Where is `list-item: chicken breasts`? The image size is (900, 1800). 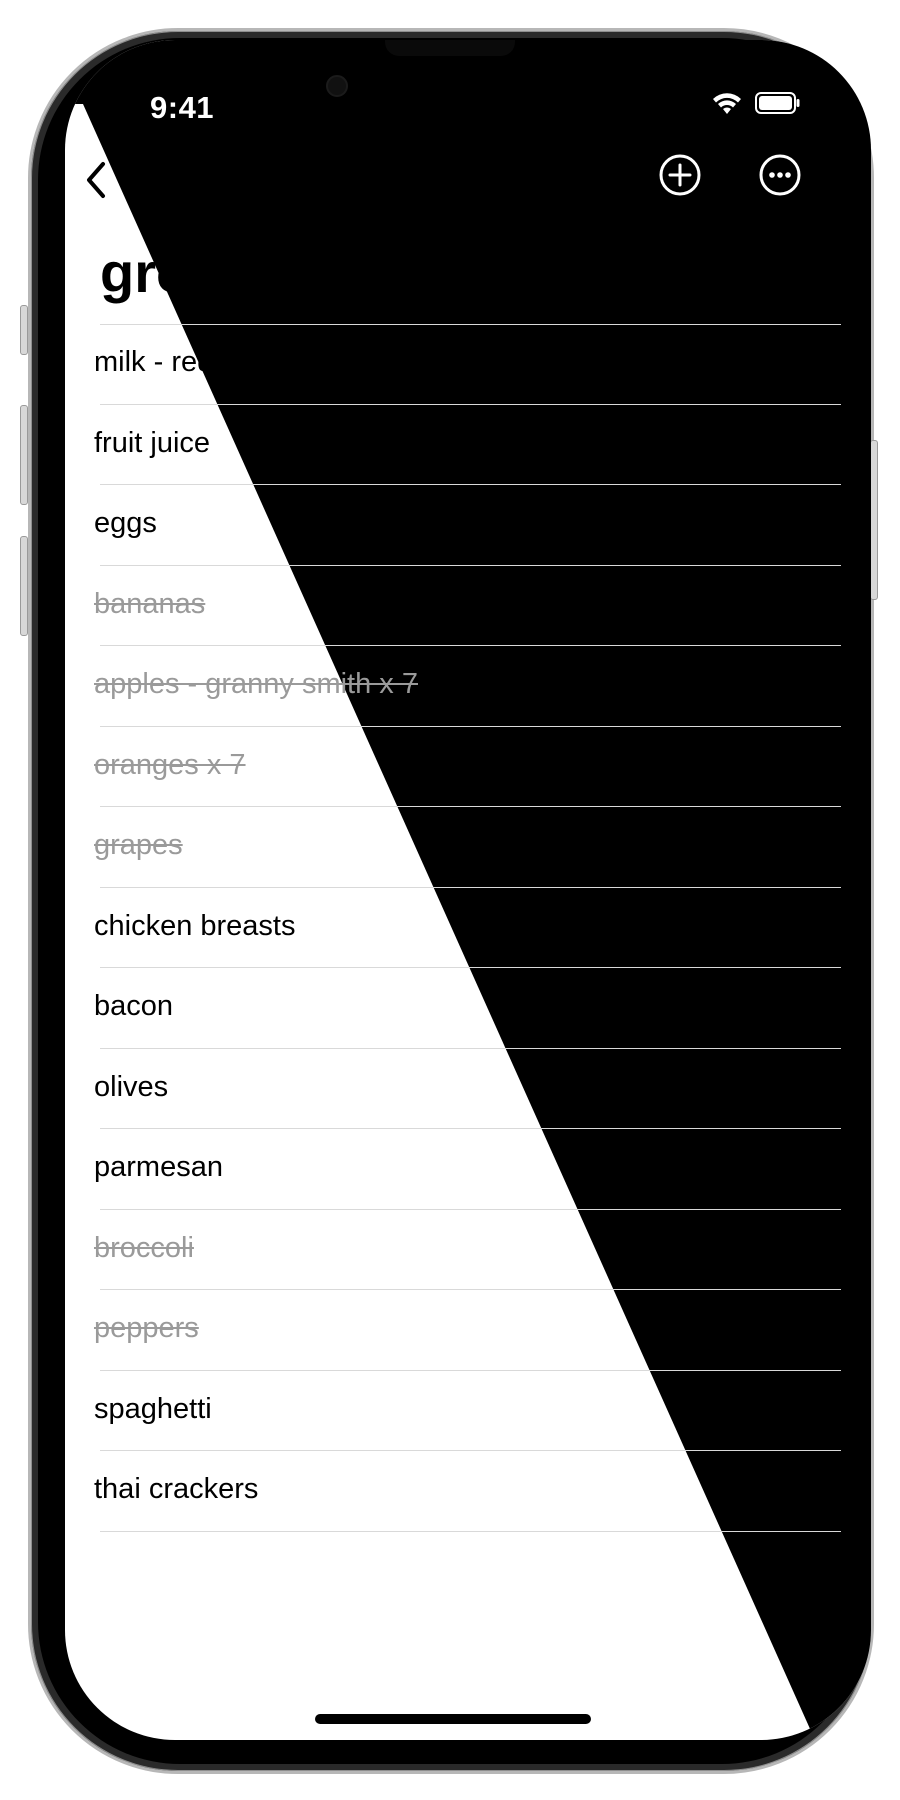 list-item: chicken breasts is located at coordinates (468, 928).